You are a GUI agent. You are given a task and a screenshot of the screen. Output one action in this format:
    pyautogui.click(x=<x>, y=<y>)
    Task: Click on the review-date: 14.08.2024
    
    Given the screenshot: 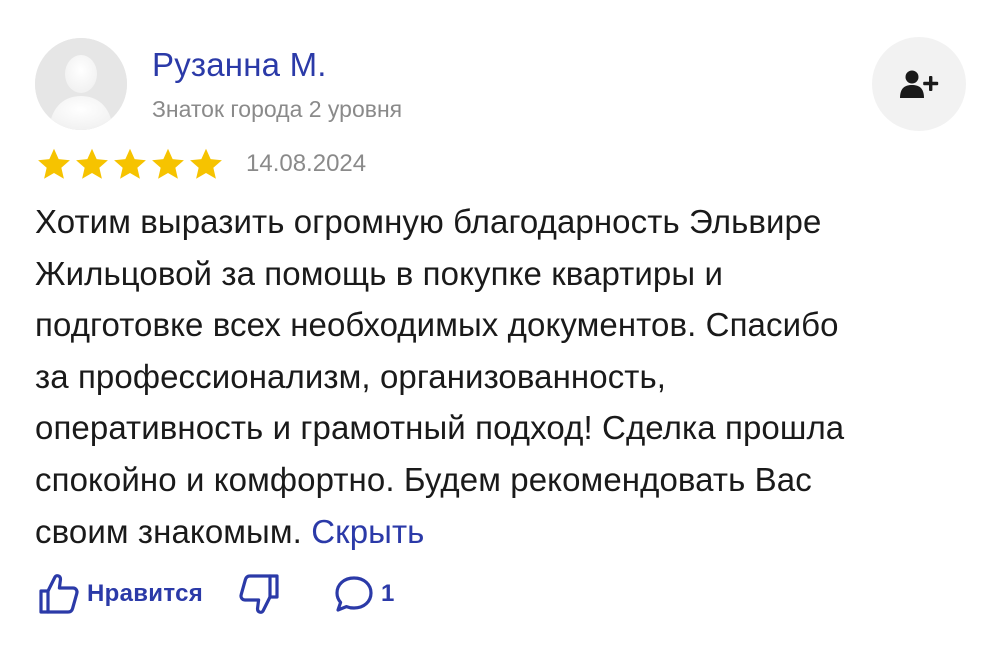 What is the action you would take?
    pyautogui.click(x=306, y=163)
    